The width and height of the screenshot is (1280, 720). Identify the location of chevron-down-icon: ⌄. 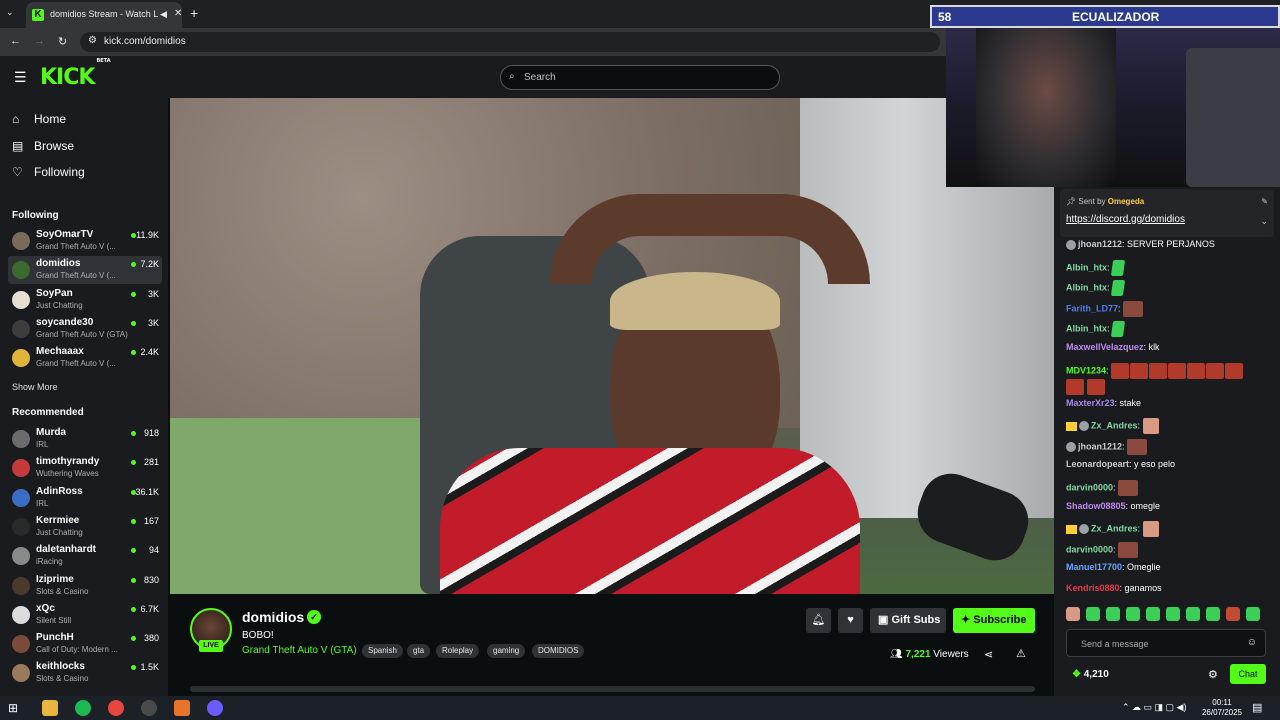
(1264, 221).